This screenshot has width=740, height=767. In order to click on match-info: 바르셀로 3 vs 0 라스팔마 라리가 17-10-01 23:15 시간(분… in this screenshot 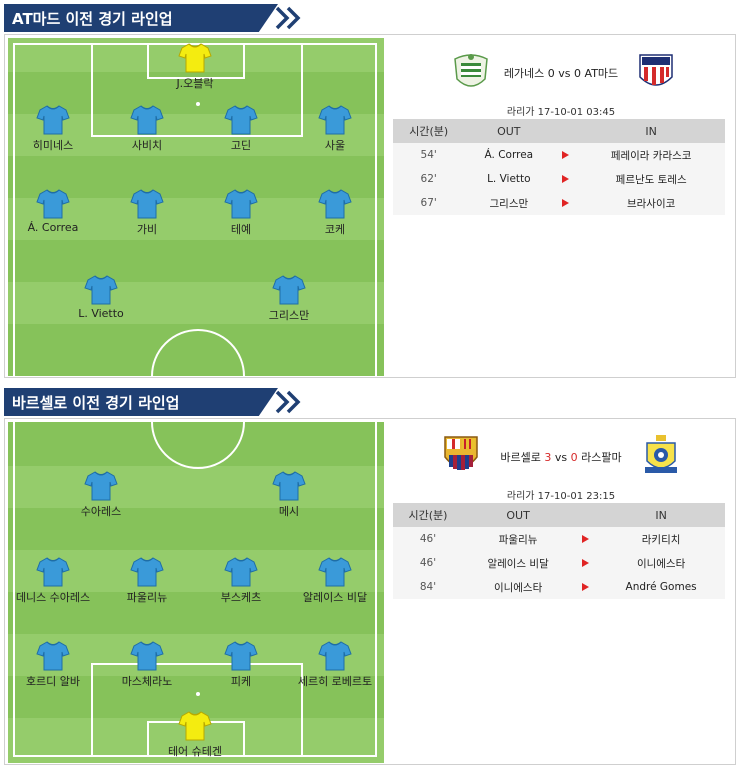, I will do `click(561, 513)`.